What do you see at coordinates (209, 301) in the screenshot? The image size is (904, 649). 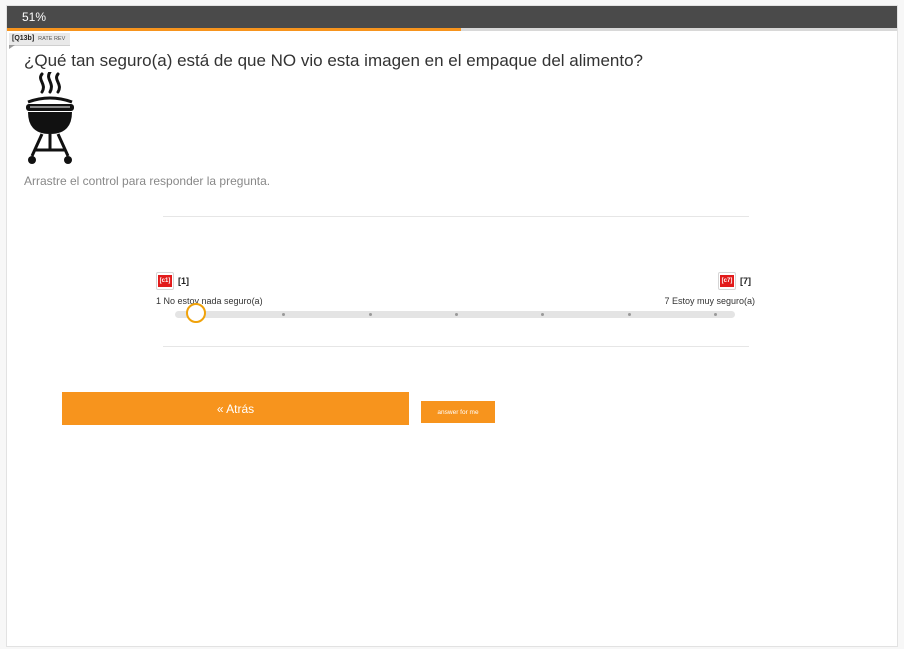 I see `scale-label-min: 1 No estoy nada seguro(a)` at bounding box center [209, 301].